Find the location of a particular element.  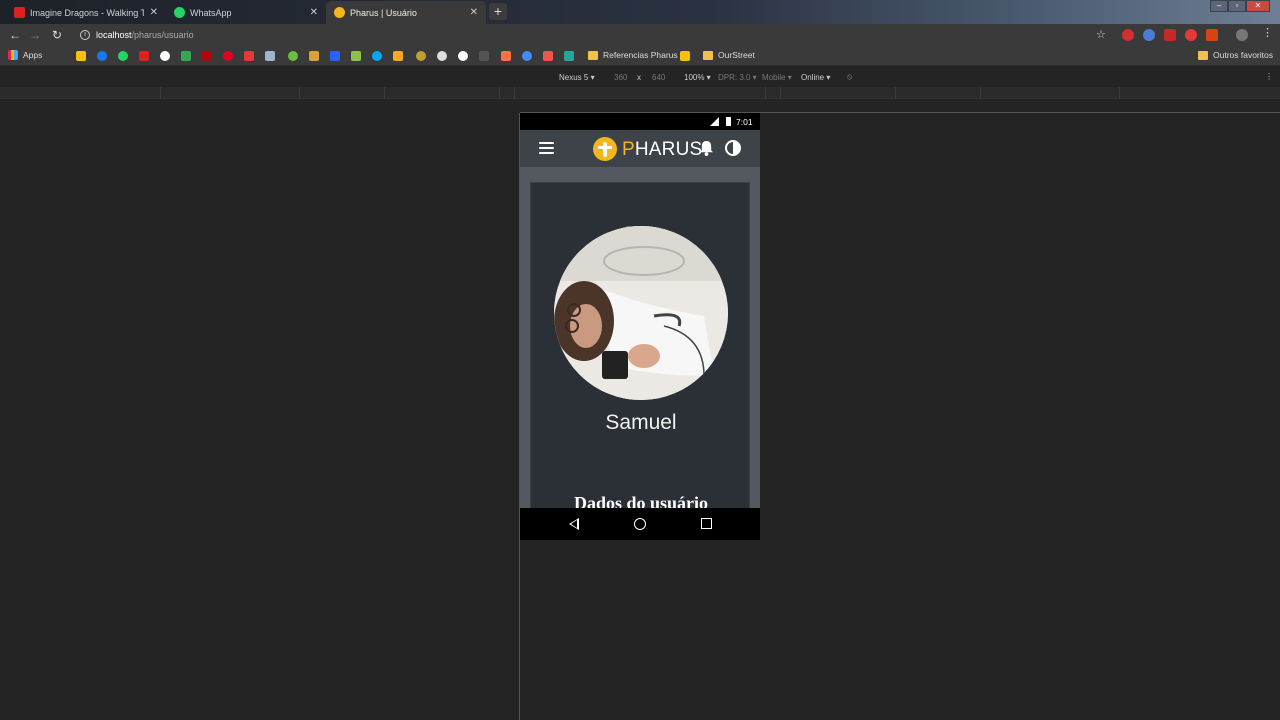

browser-toolbar: ← → ↻ i localhost /pharus/usuario is located at coordinates (640, 35).